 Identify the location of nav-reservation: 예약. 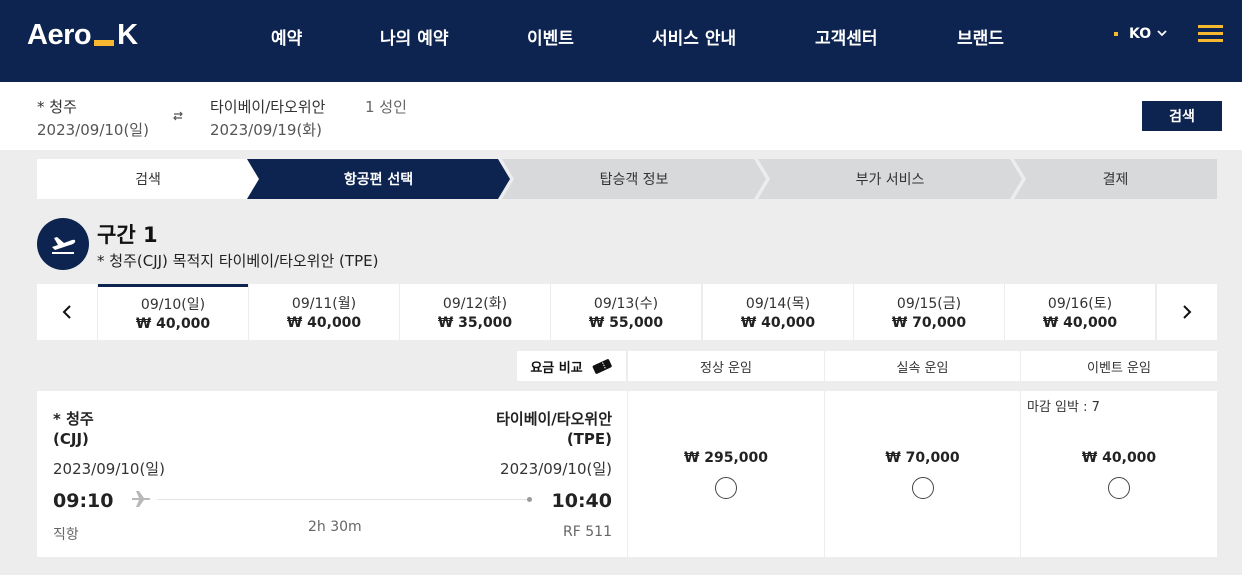
(286, 36).